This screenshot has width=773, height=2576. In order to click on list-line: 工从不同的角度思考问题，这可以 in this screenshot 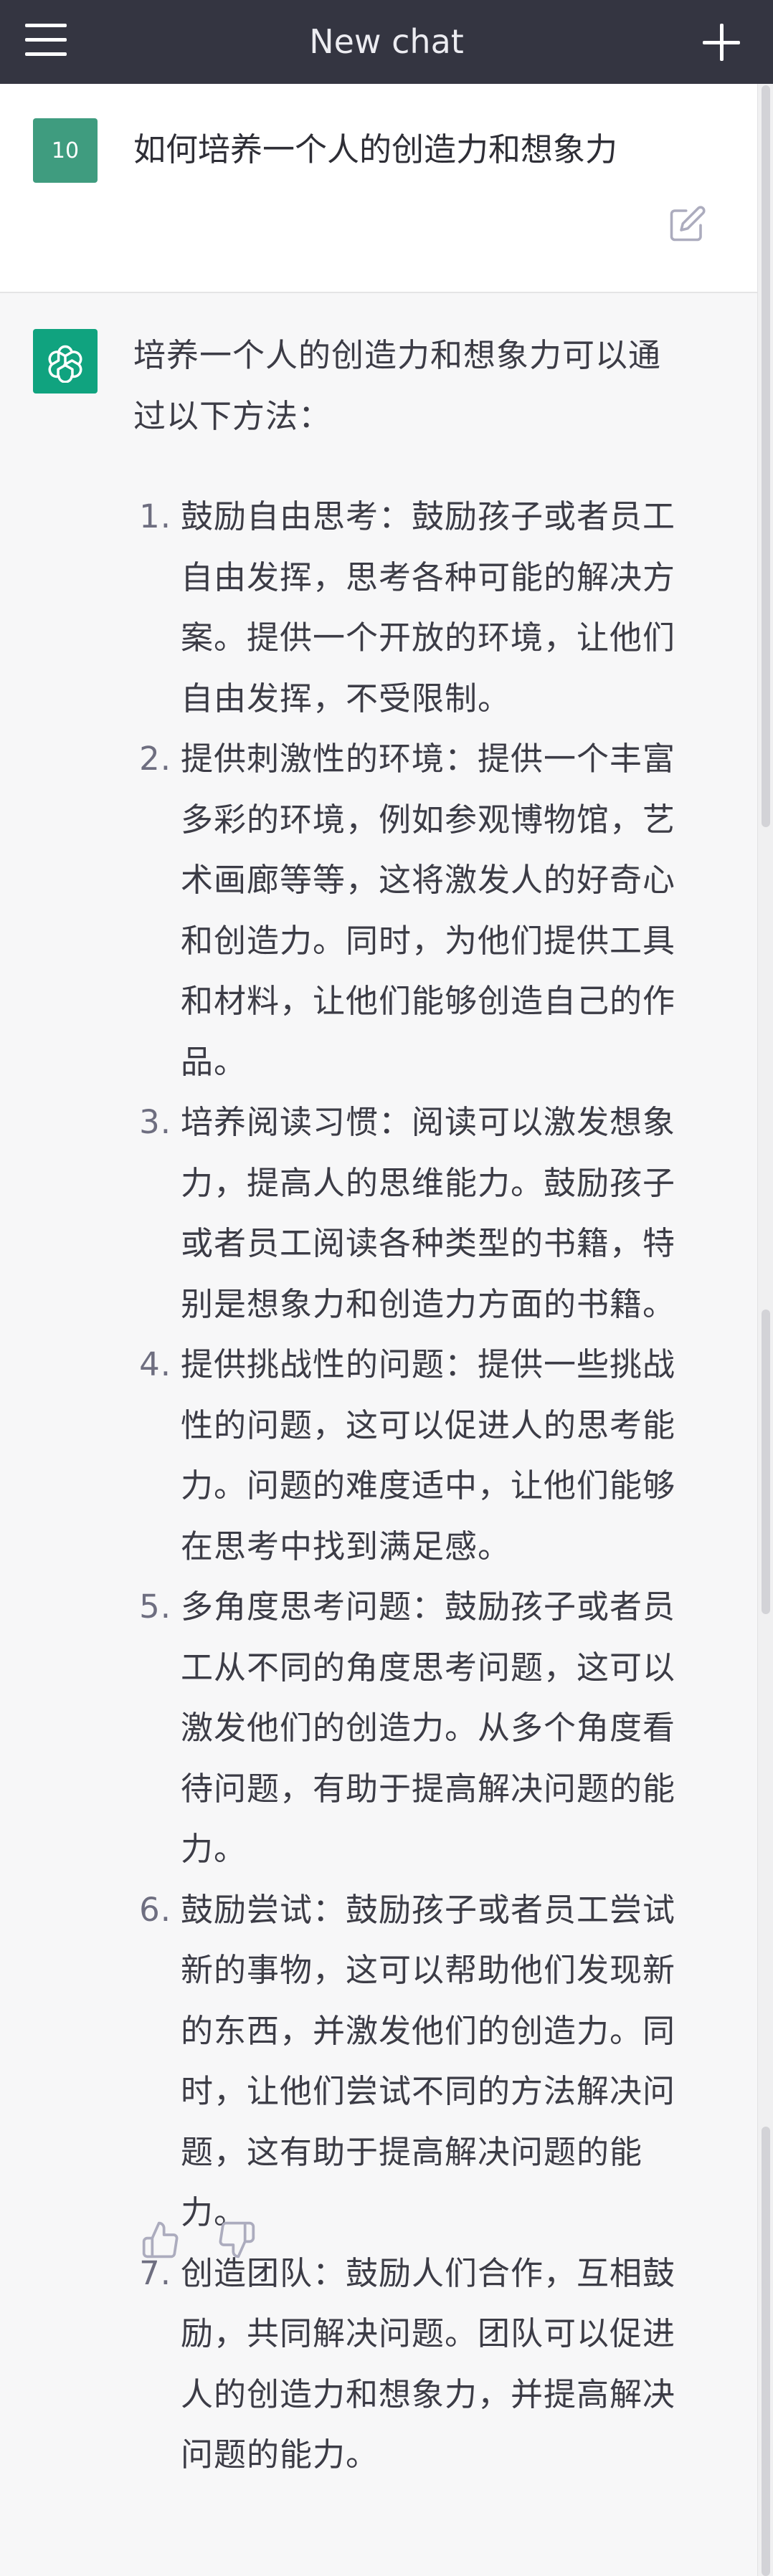, I will do `click(428, 1667)`.